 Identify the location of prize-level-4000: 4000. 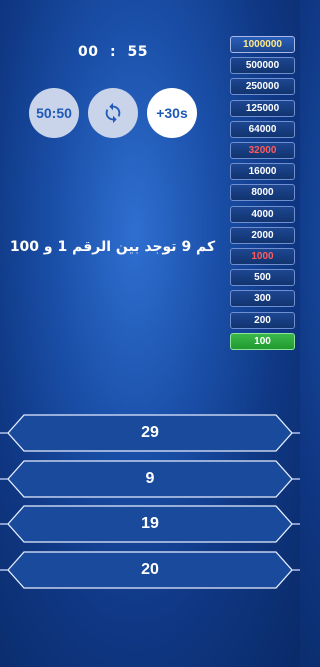
(262, 214).